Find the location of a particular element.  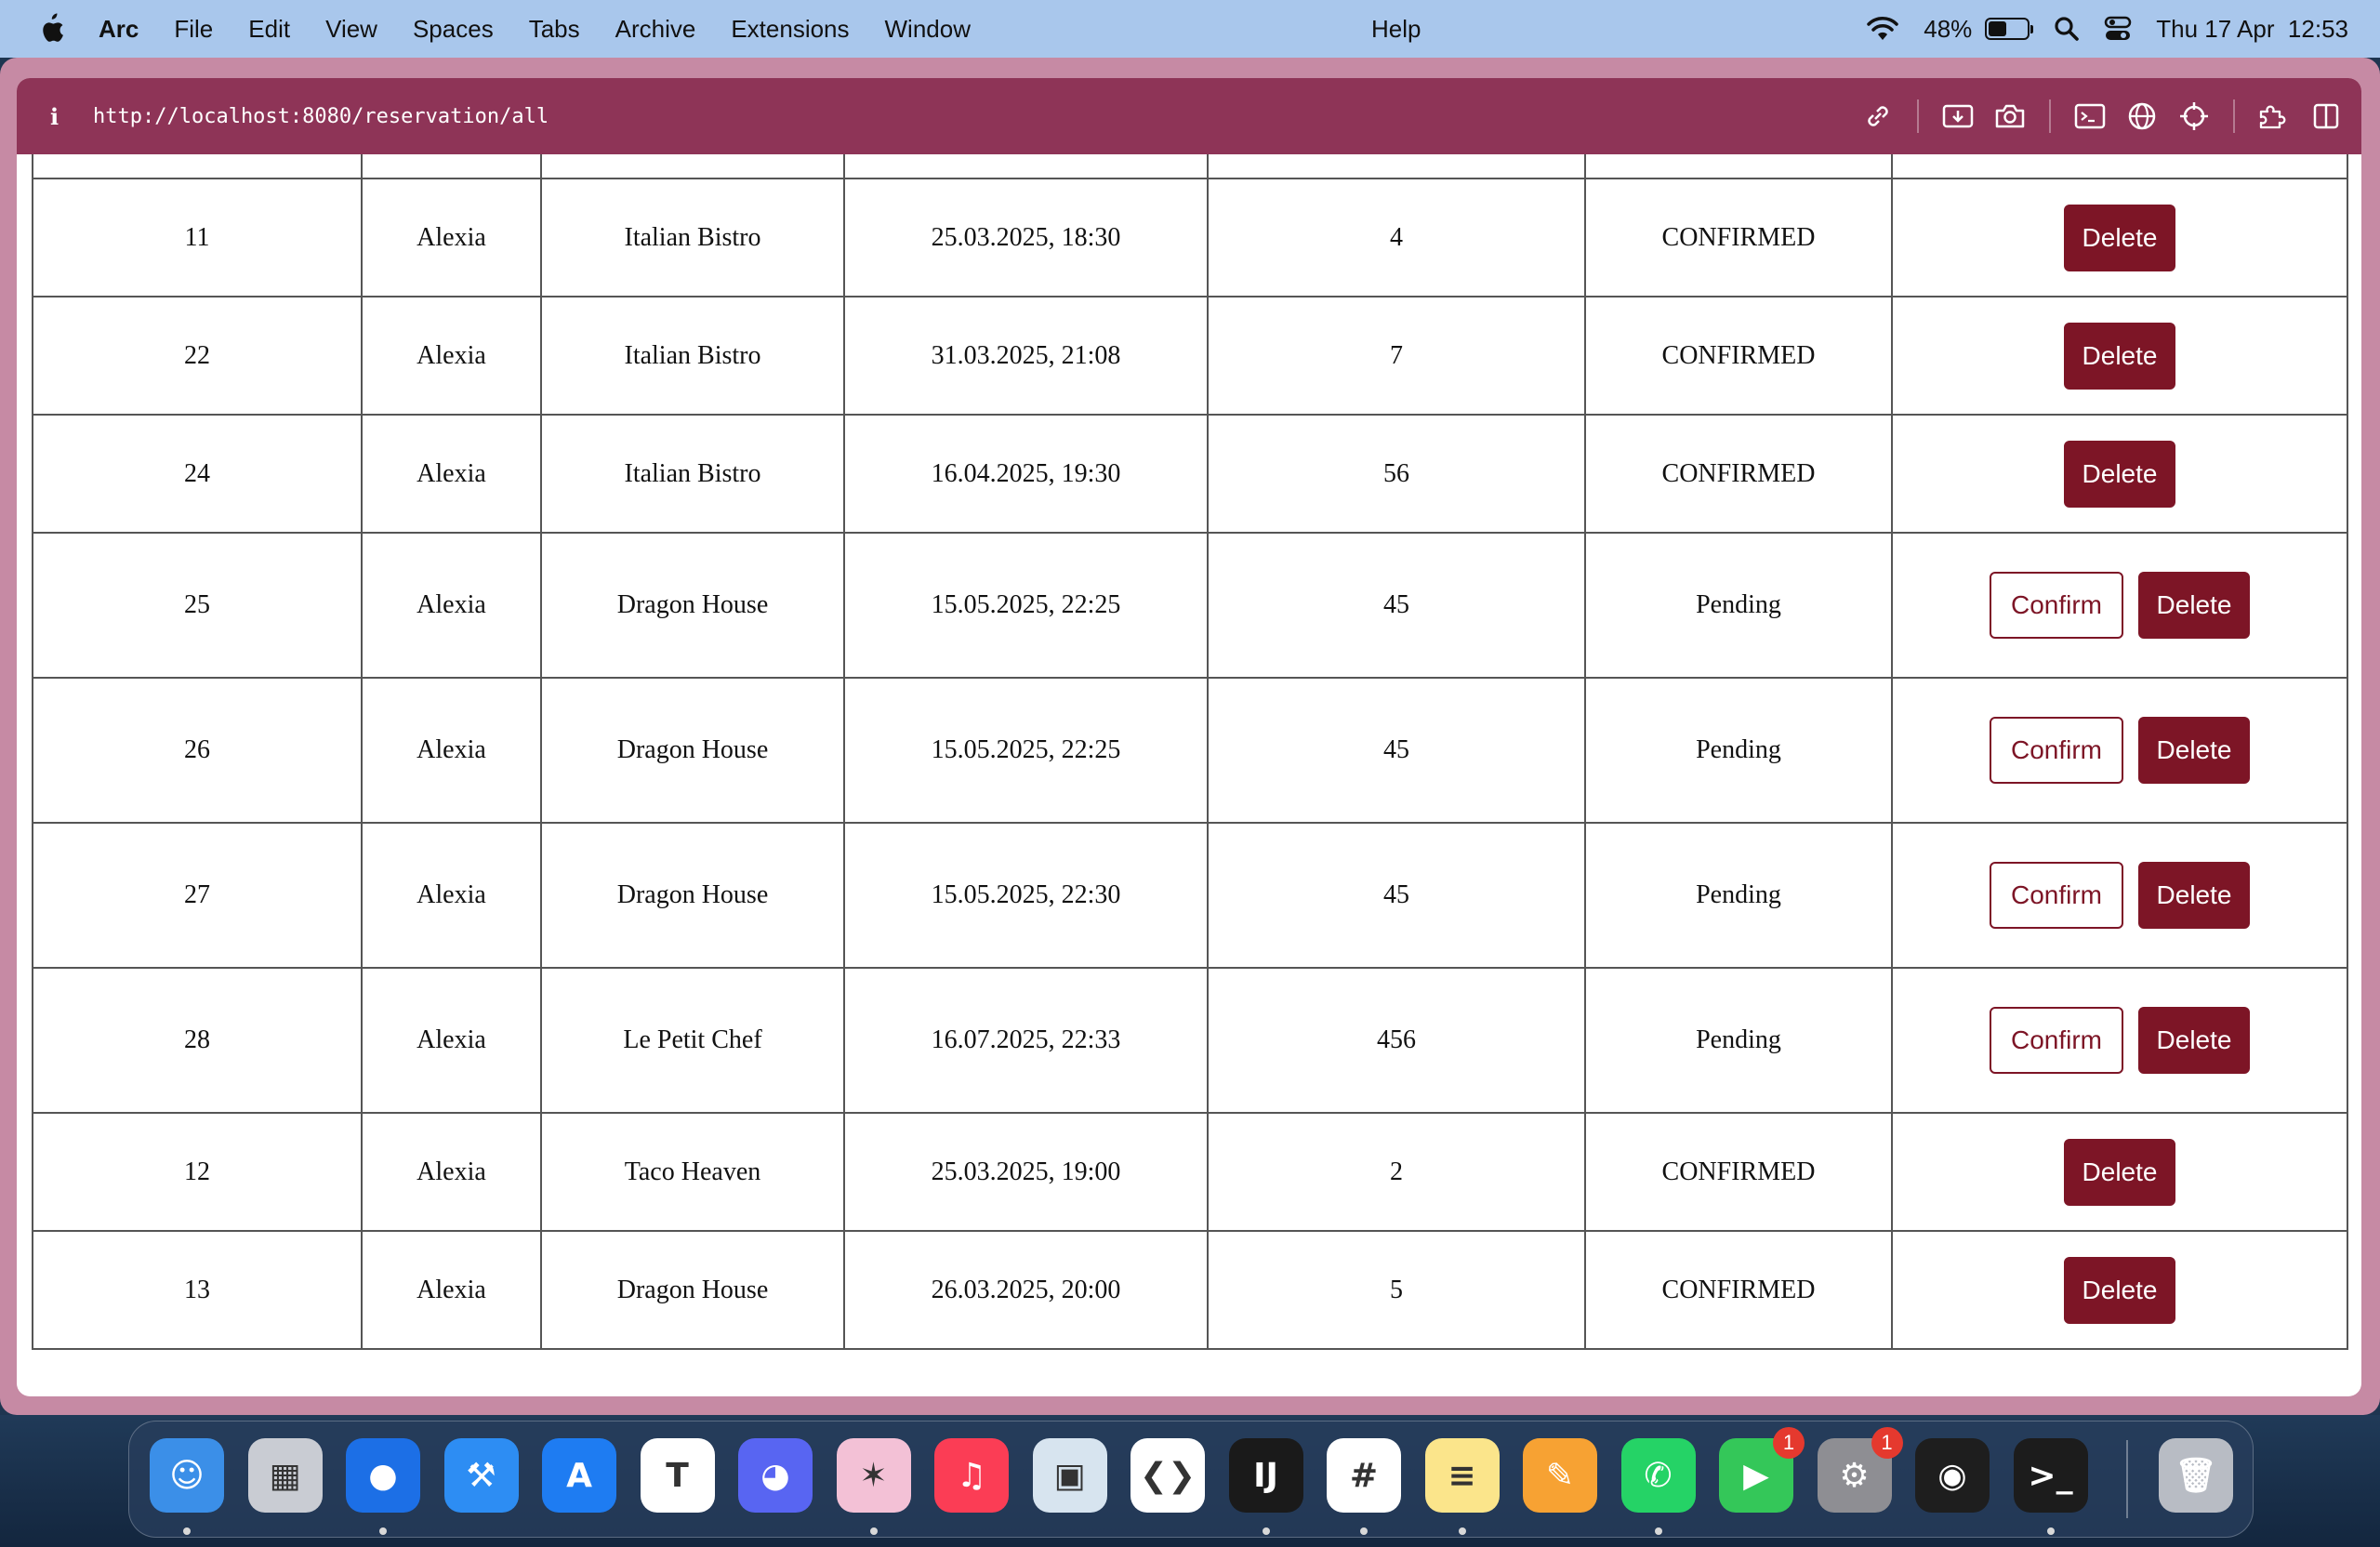

launchpad-icon: ▦ is located at coordinates (285, 1475).